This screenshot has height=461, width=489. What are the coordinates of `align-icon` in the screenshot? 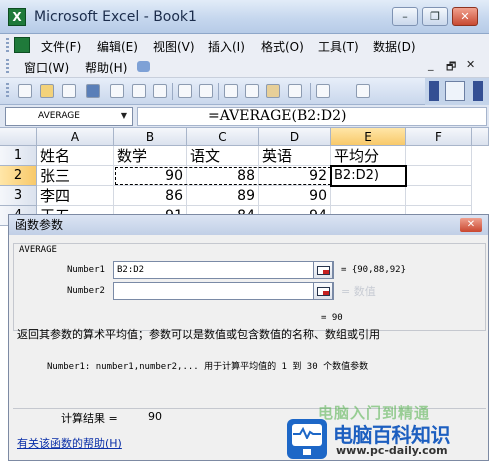 It's located at (455, 91).